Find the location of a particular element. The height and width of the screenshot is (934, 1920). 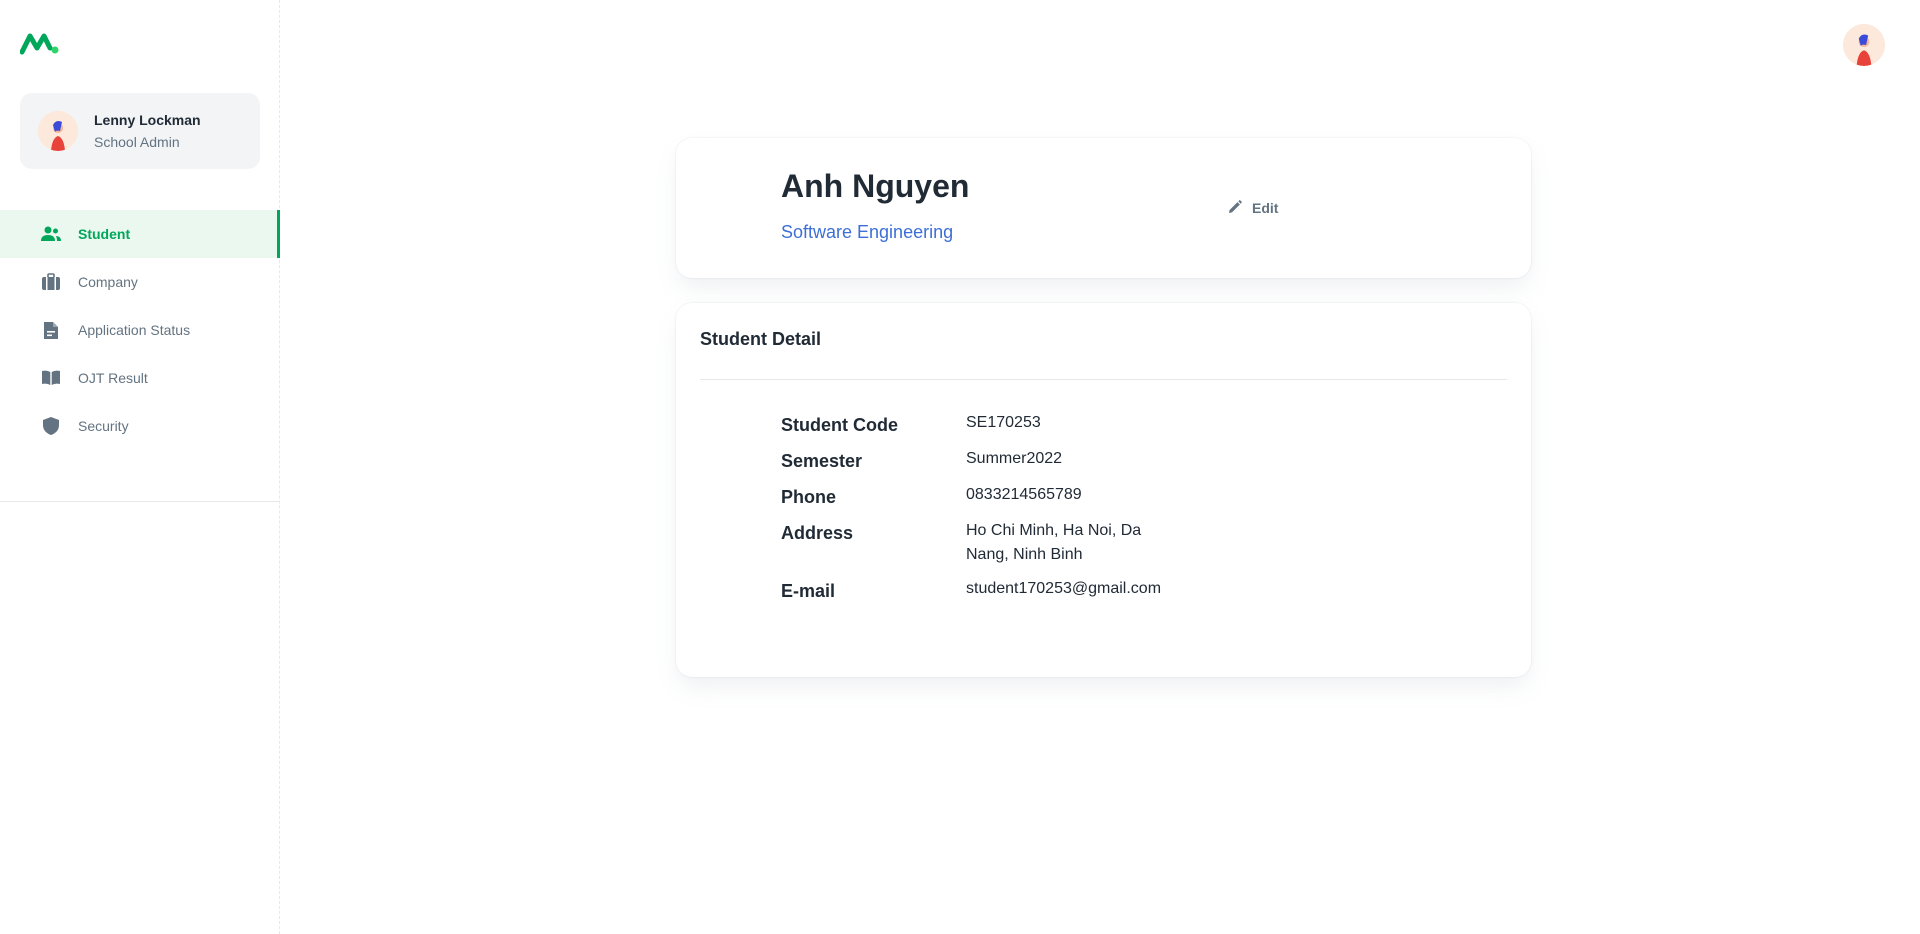

sidebar-item-label: Application Status is located at coordinates (134, 330).